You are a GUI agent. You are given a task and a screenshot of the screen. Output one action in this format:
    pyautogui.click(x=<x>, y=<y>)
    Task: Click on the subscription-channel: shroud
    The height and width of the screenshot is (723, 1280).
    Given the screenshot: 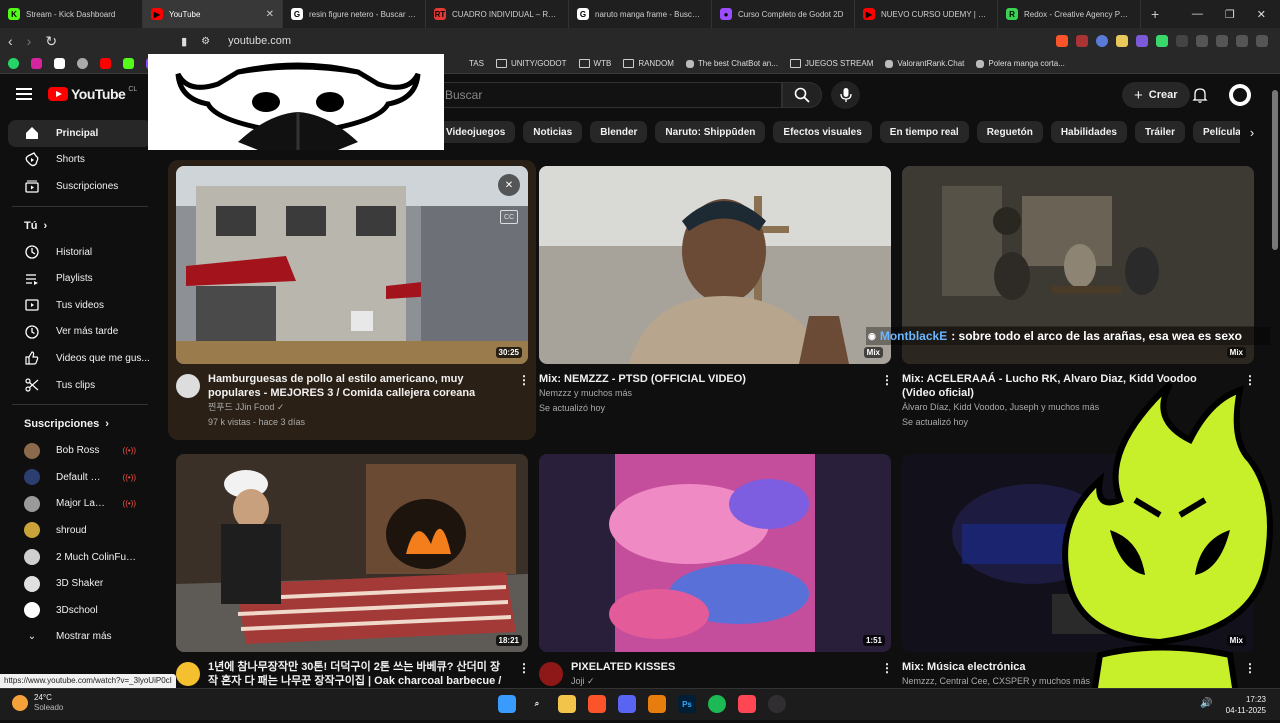 What is the action you would take?
    pyautogui.click(x=80, y=530)
    